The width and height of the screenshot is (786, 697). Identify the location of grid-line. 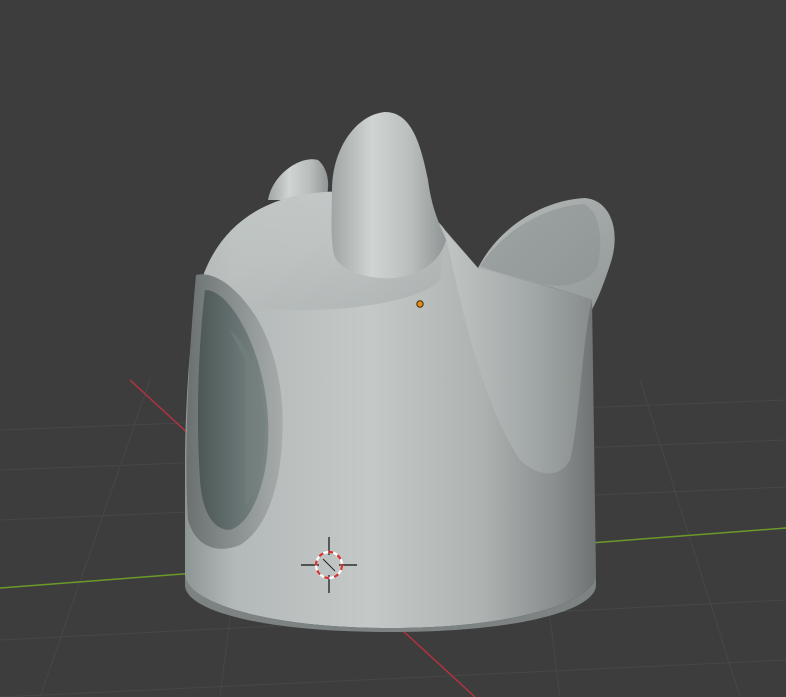
(393, 678).